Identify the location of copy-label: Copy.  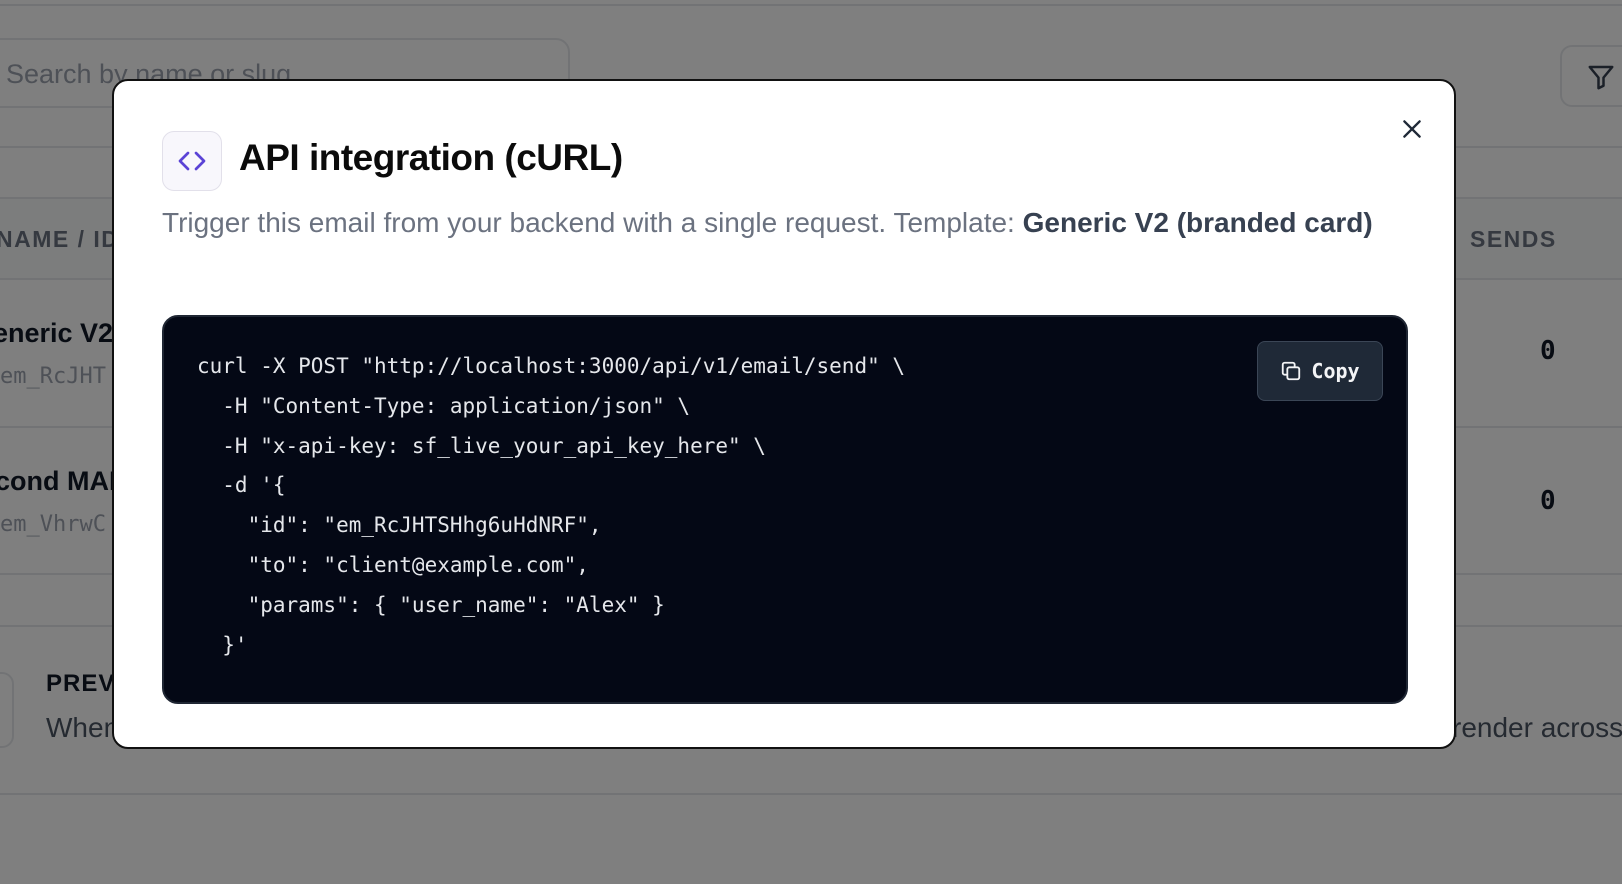
(1335, 371).